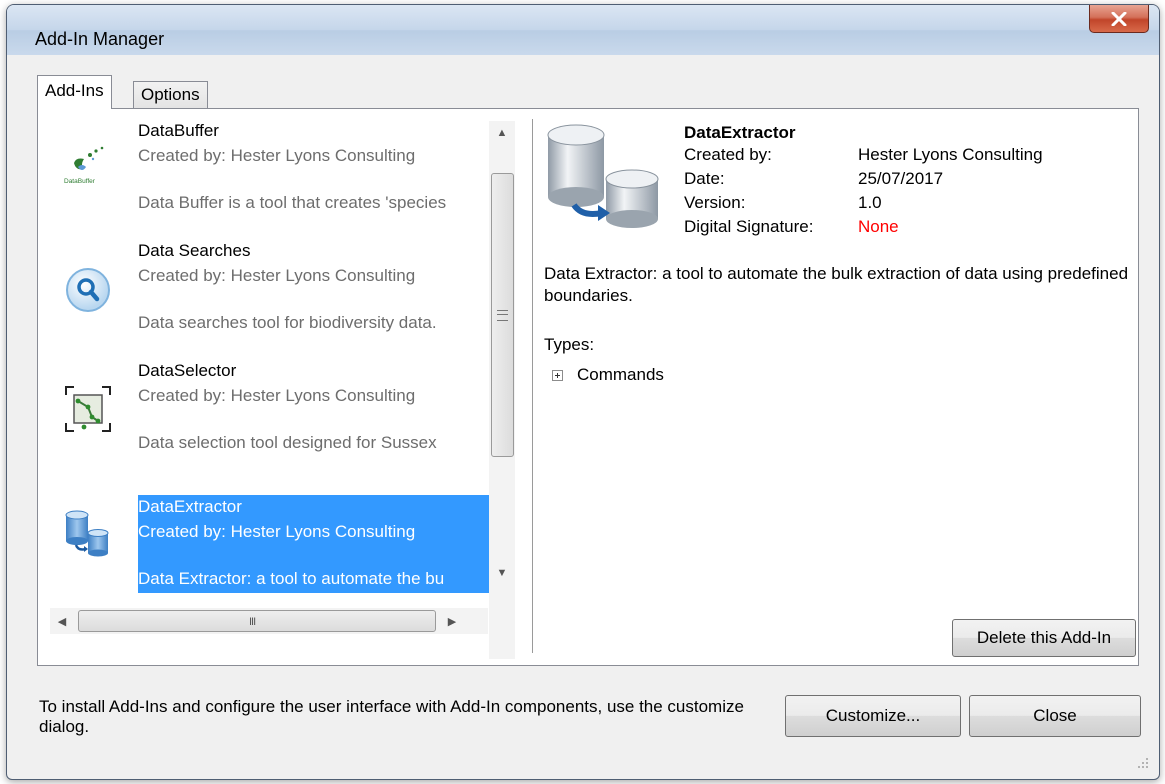  What do you see at coordinates (252, 622) in the screenshot?
I see `grip-icon: III` at bounding box center [252, 622].